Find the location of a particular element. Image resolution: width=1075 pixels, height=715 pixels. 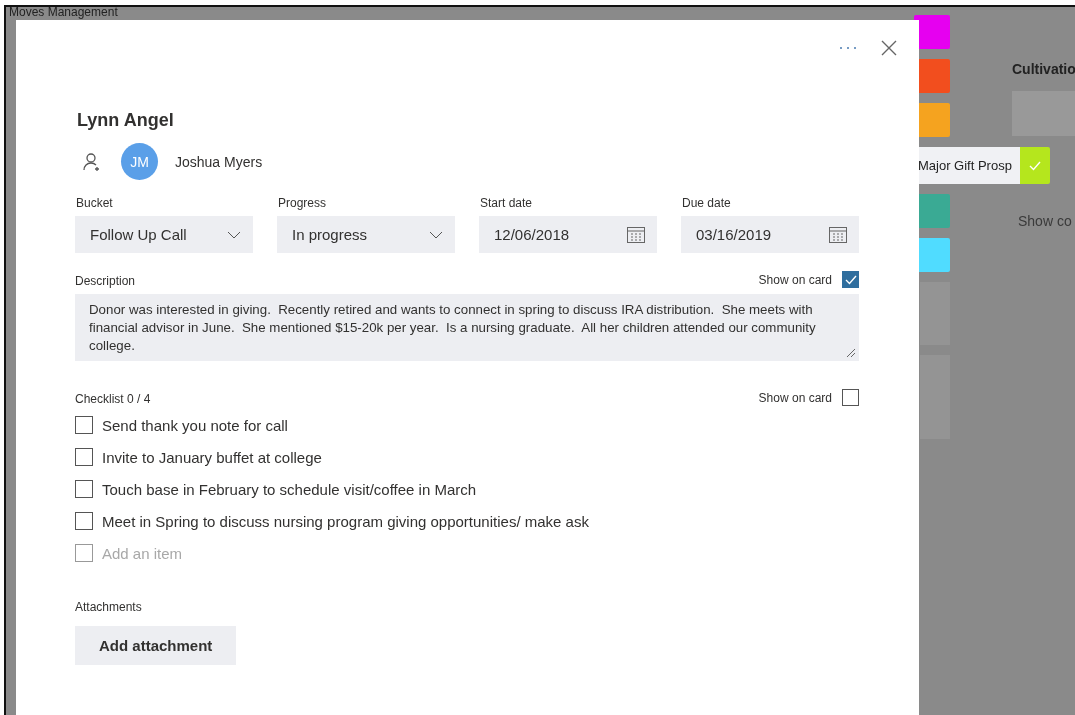

checklist-item: Meet in Spring to discuss nursing program giving opportunities/ make ask is located at coordinates (345, 521).